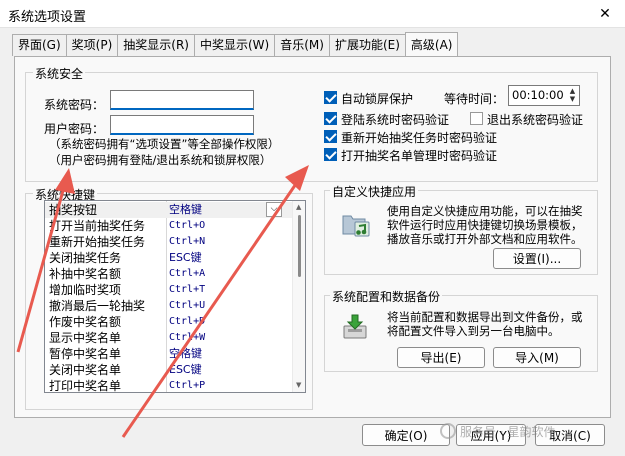  I want to click on table-row: 增加临时奖项 Ctrl+T, so click(168, 290).